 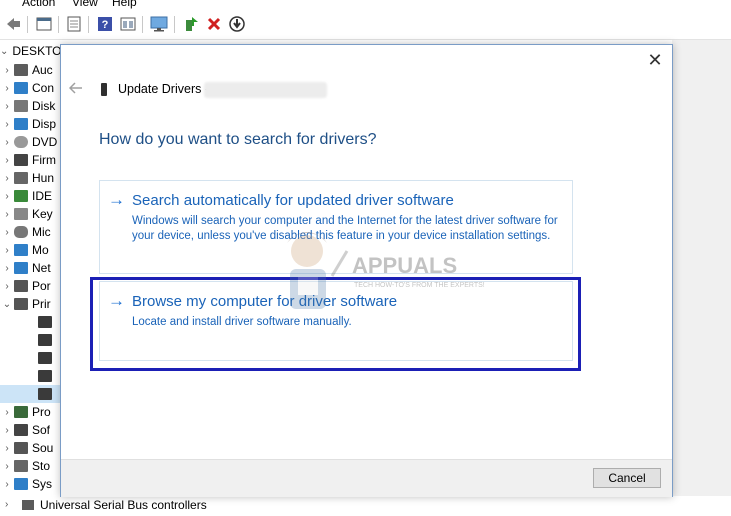 I want to click on tree-item-label: Por, so click(x=41, y=286).